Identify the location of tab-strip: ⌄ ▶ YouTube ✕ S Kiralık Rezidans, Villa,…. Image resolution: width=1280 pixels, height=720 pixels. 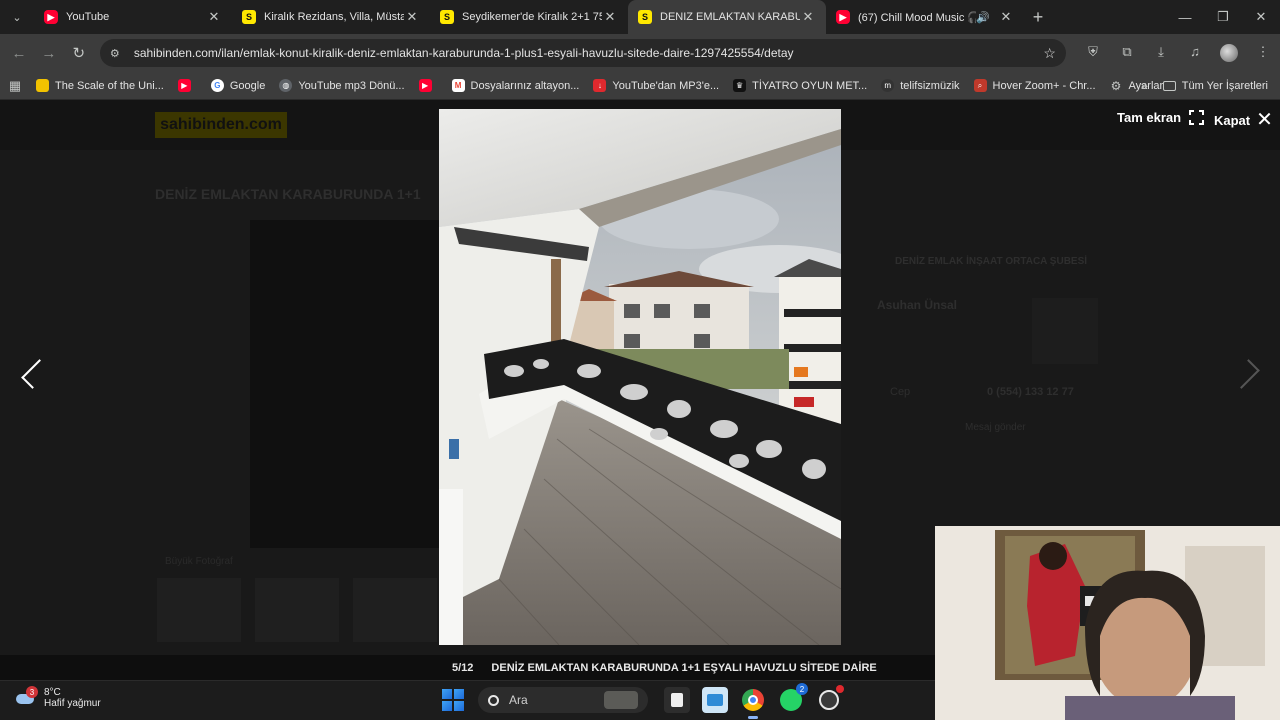
(640, 17).